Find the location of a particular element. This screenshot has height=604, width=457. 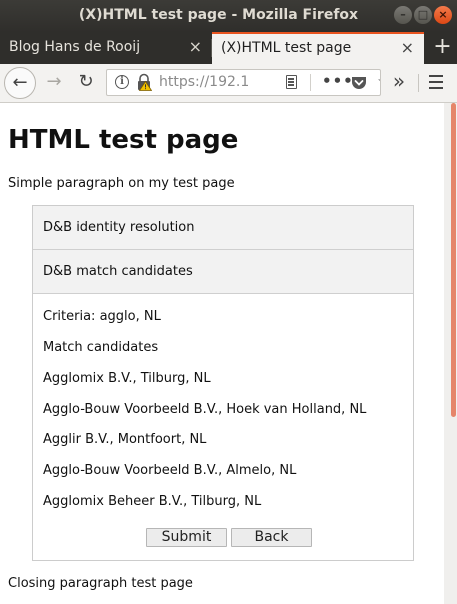

url-text: https://192.1 is located at coordinates (204, 82).